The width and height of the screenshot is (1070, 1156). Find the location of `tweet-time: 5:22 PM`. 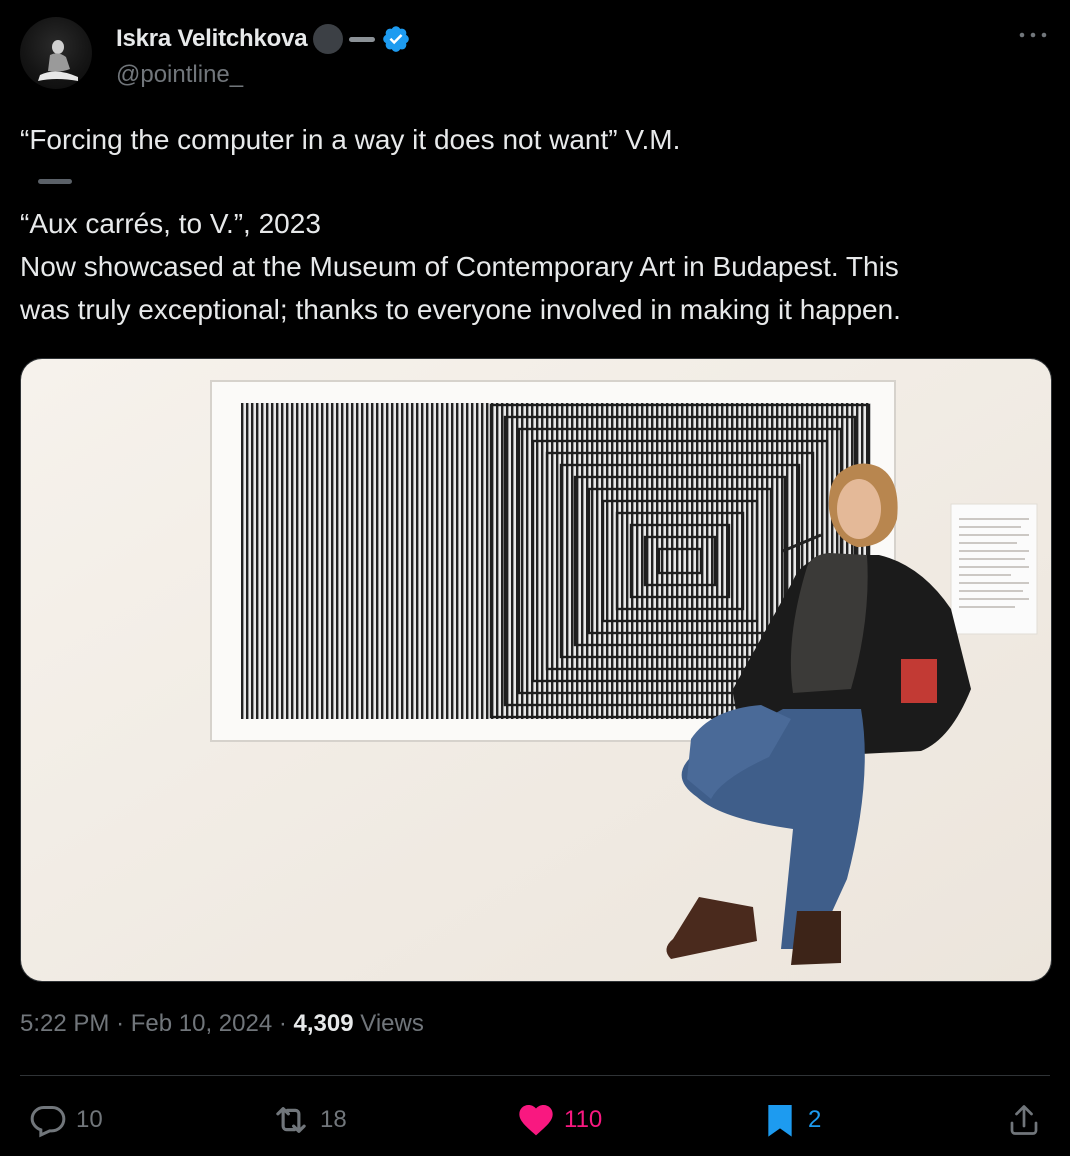

tweet-time: 5:22 PM is located at coordinates (64, 1023).